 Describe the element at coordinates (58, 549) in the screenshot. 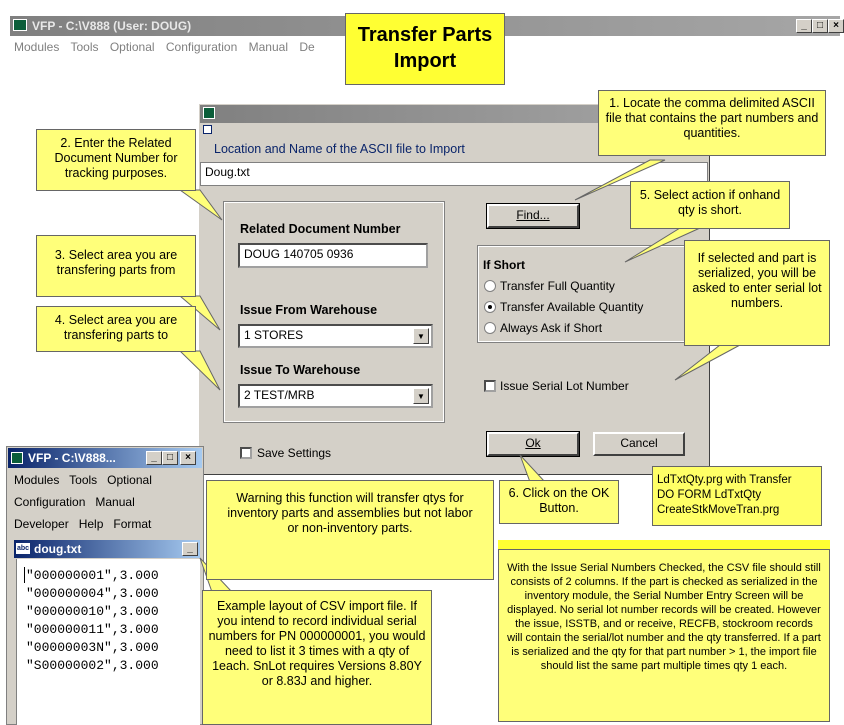

I see `doc-title: doug.txt` at that location.